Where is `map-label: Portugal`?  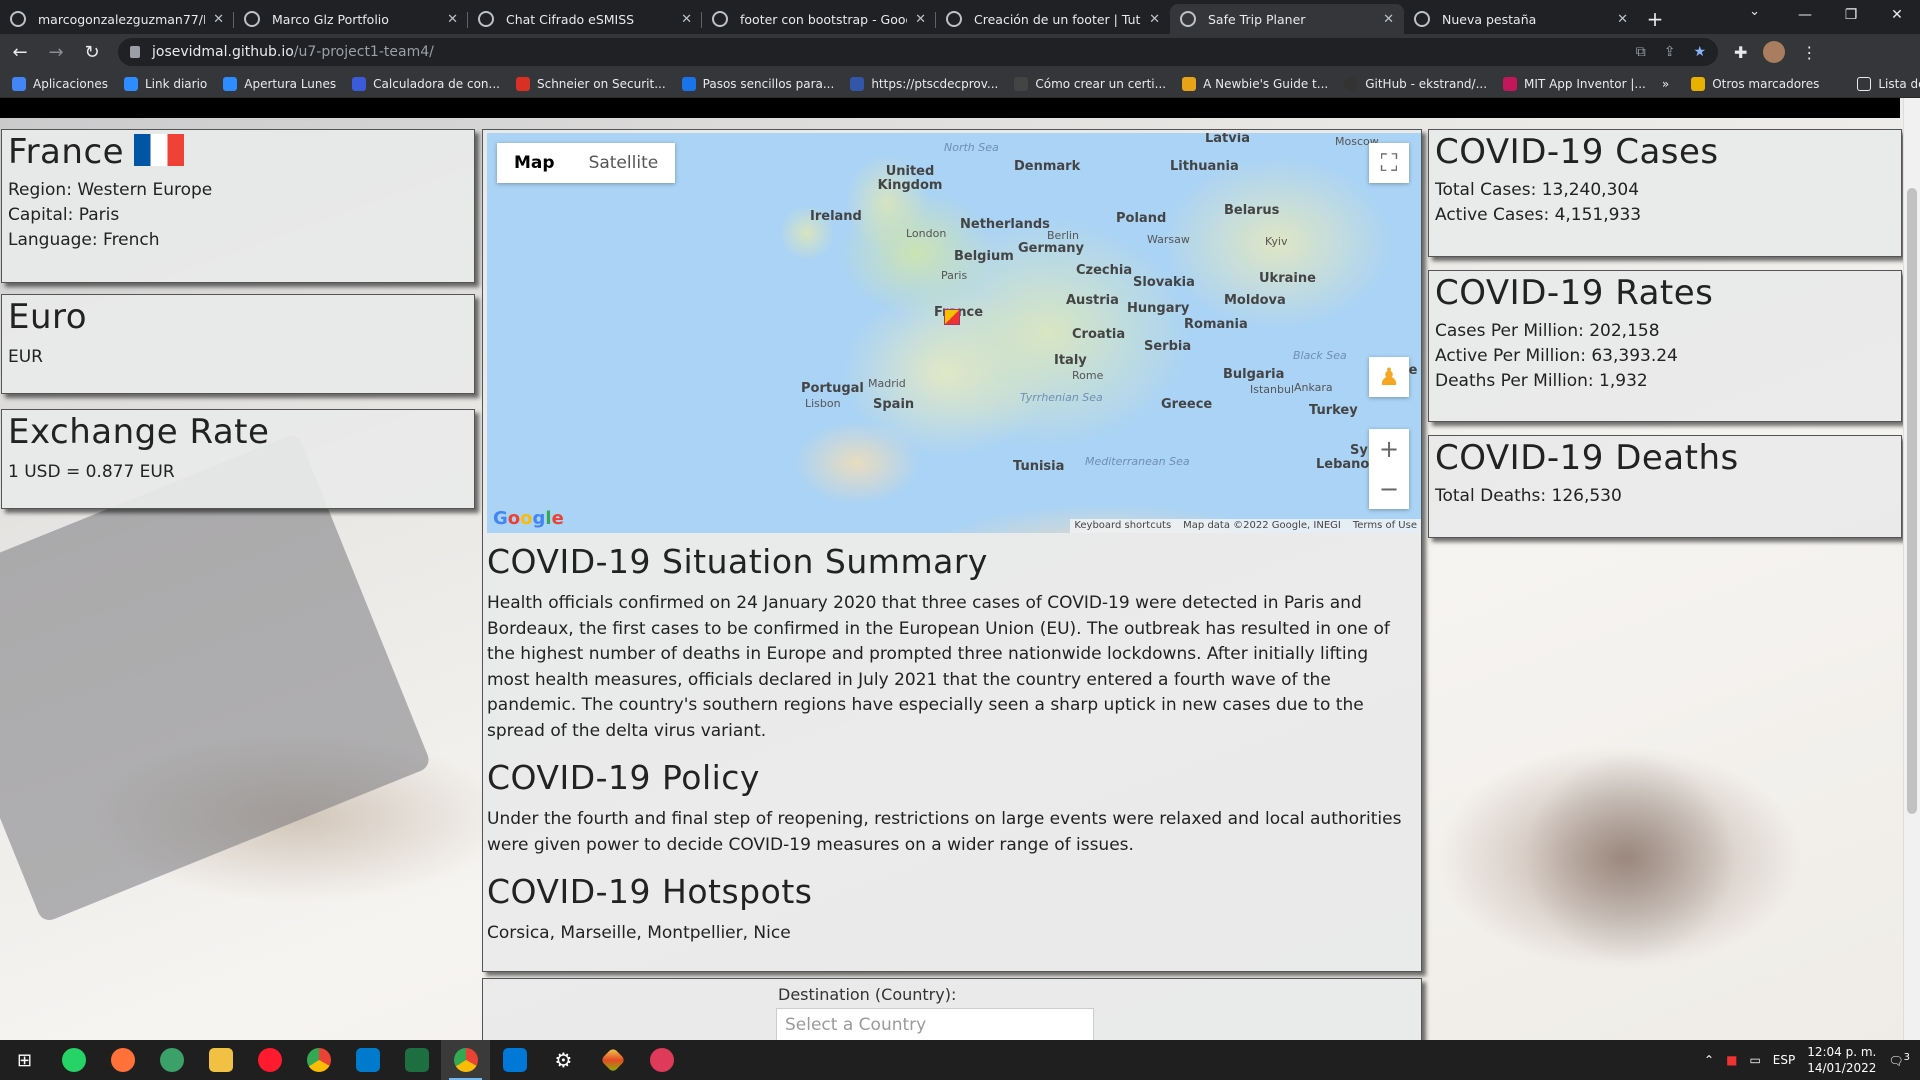 map-label: Portugal is located at coordinates (832, 388).